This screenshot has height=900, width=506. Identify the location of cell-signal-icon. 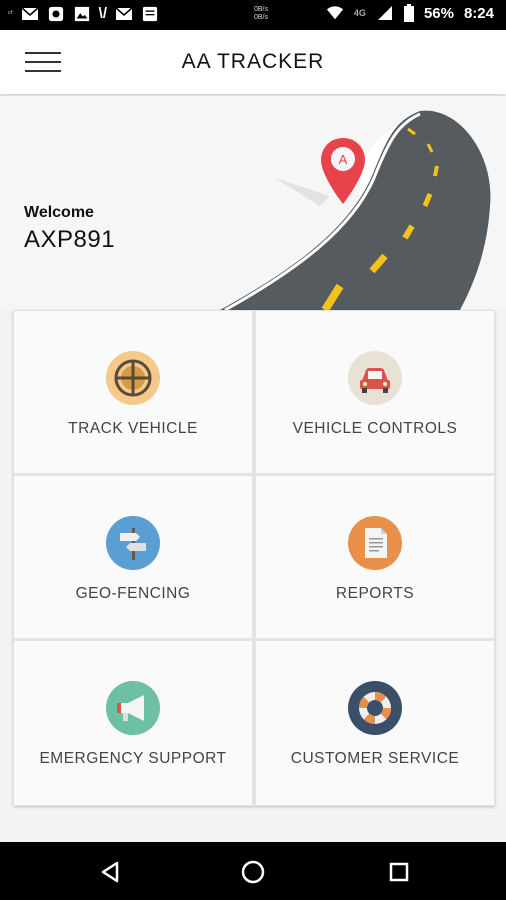
(384, 13).